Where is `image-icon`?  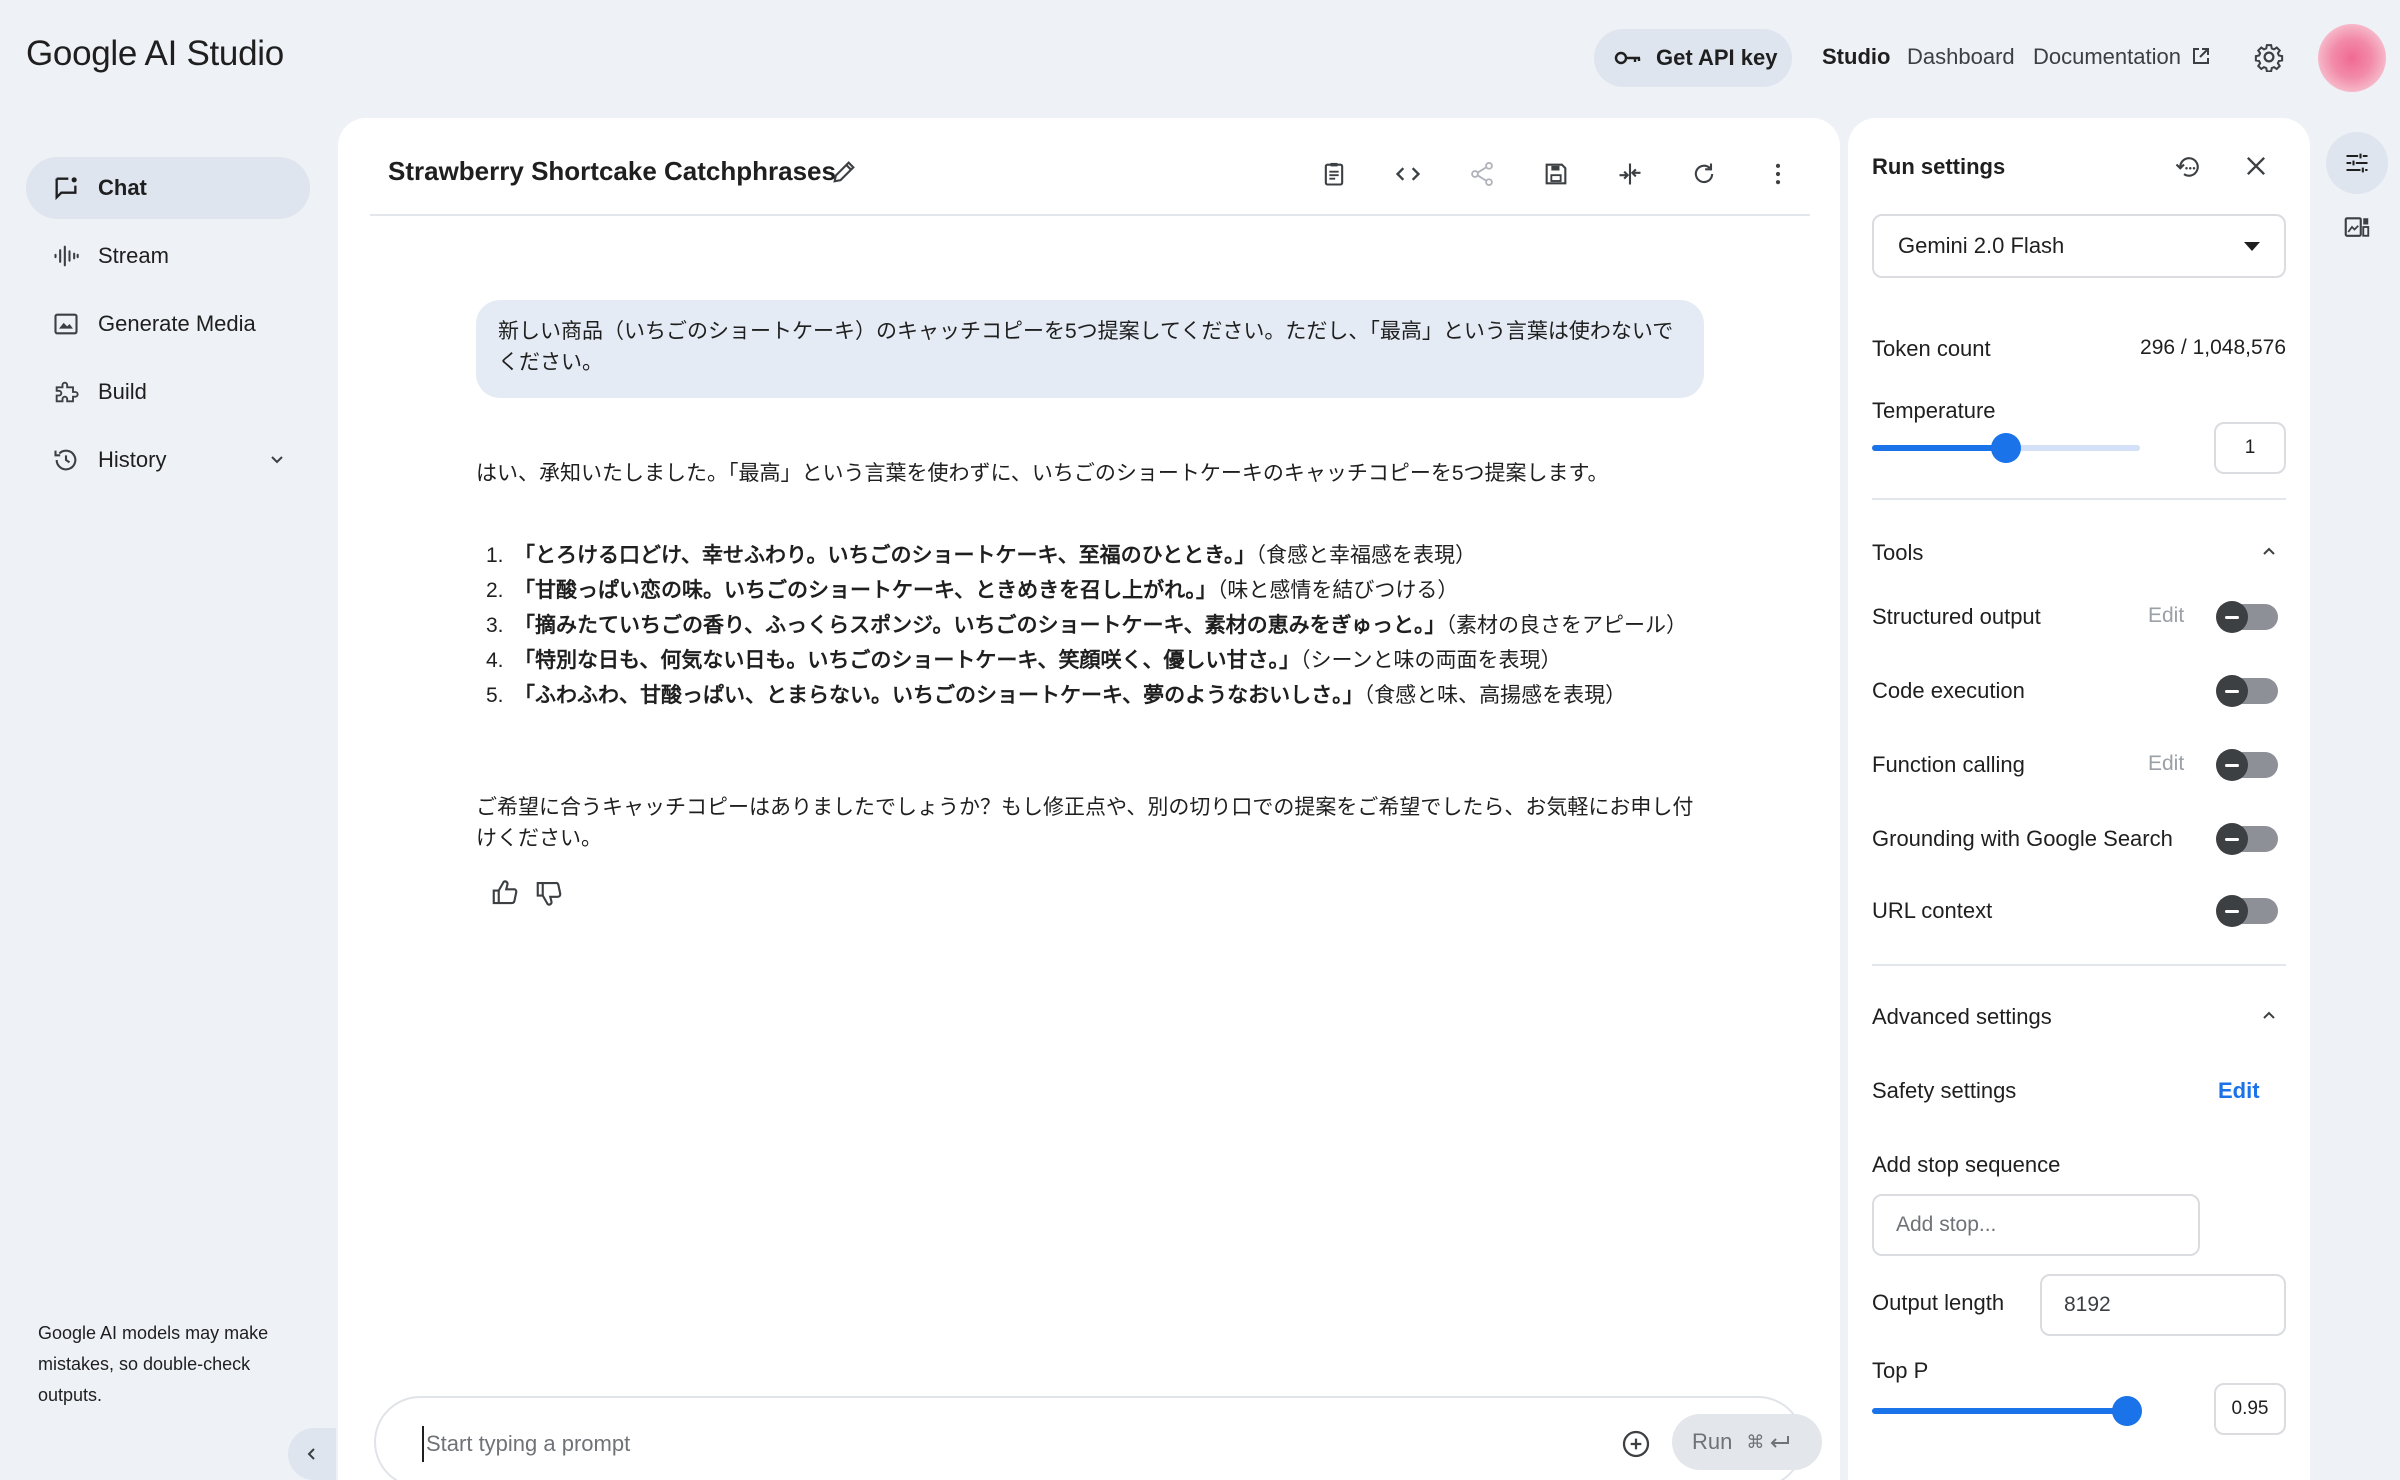
image-icon is located at coordinates (66, 324).